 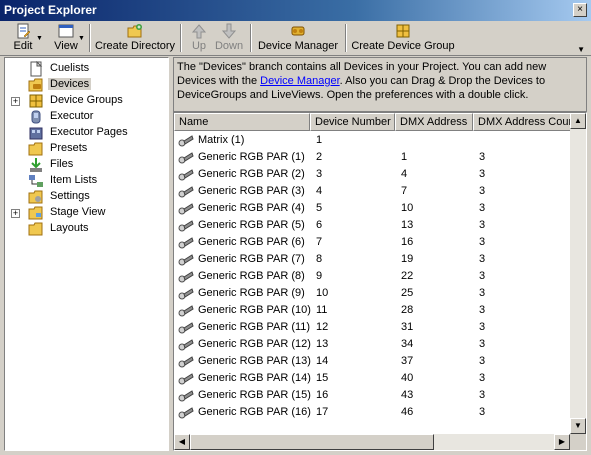 I want to click on table-row: Generic RGB PAR (3) 4 7 3, so click(x=374, y=191).